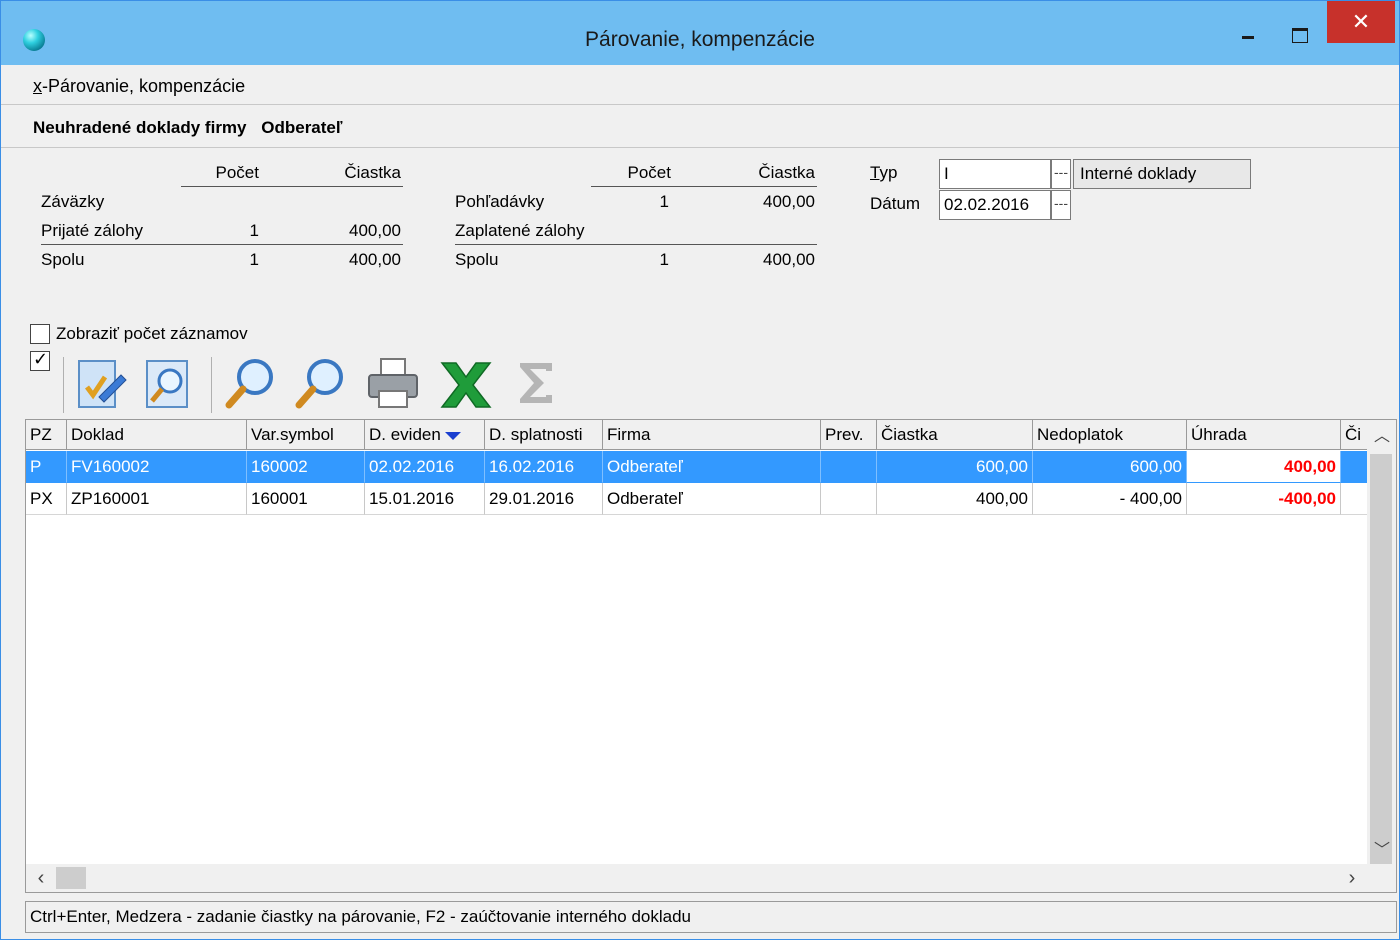 The image size is (1400, 940). Describe the element at coordinates (1110, 499) in the screenshot. I see `cell-nedoplatok: - 400,00` at that location.